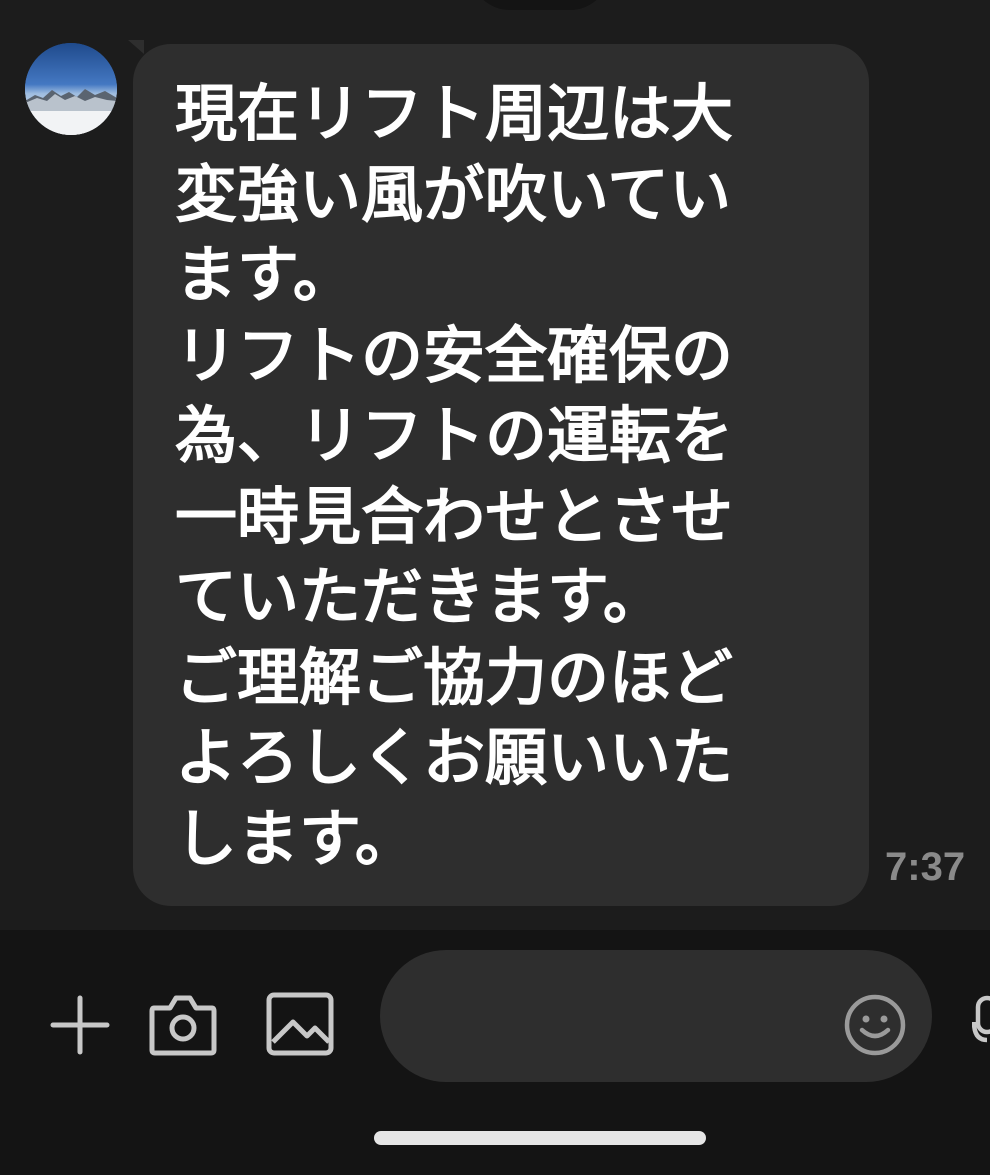  I want to click on top-notch, so click(540, 5).